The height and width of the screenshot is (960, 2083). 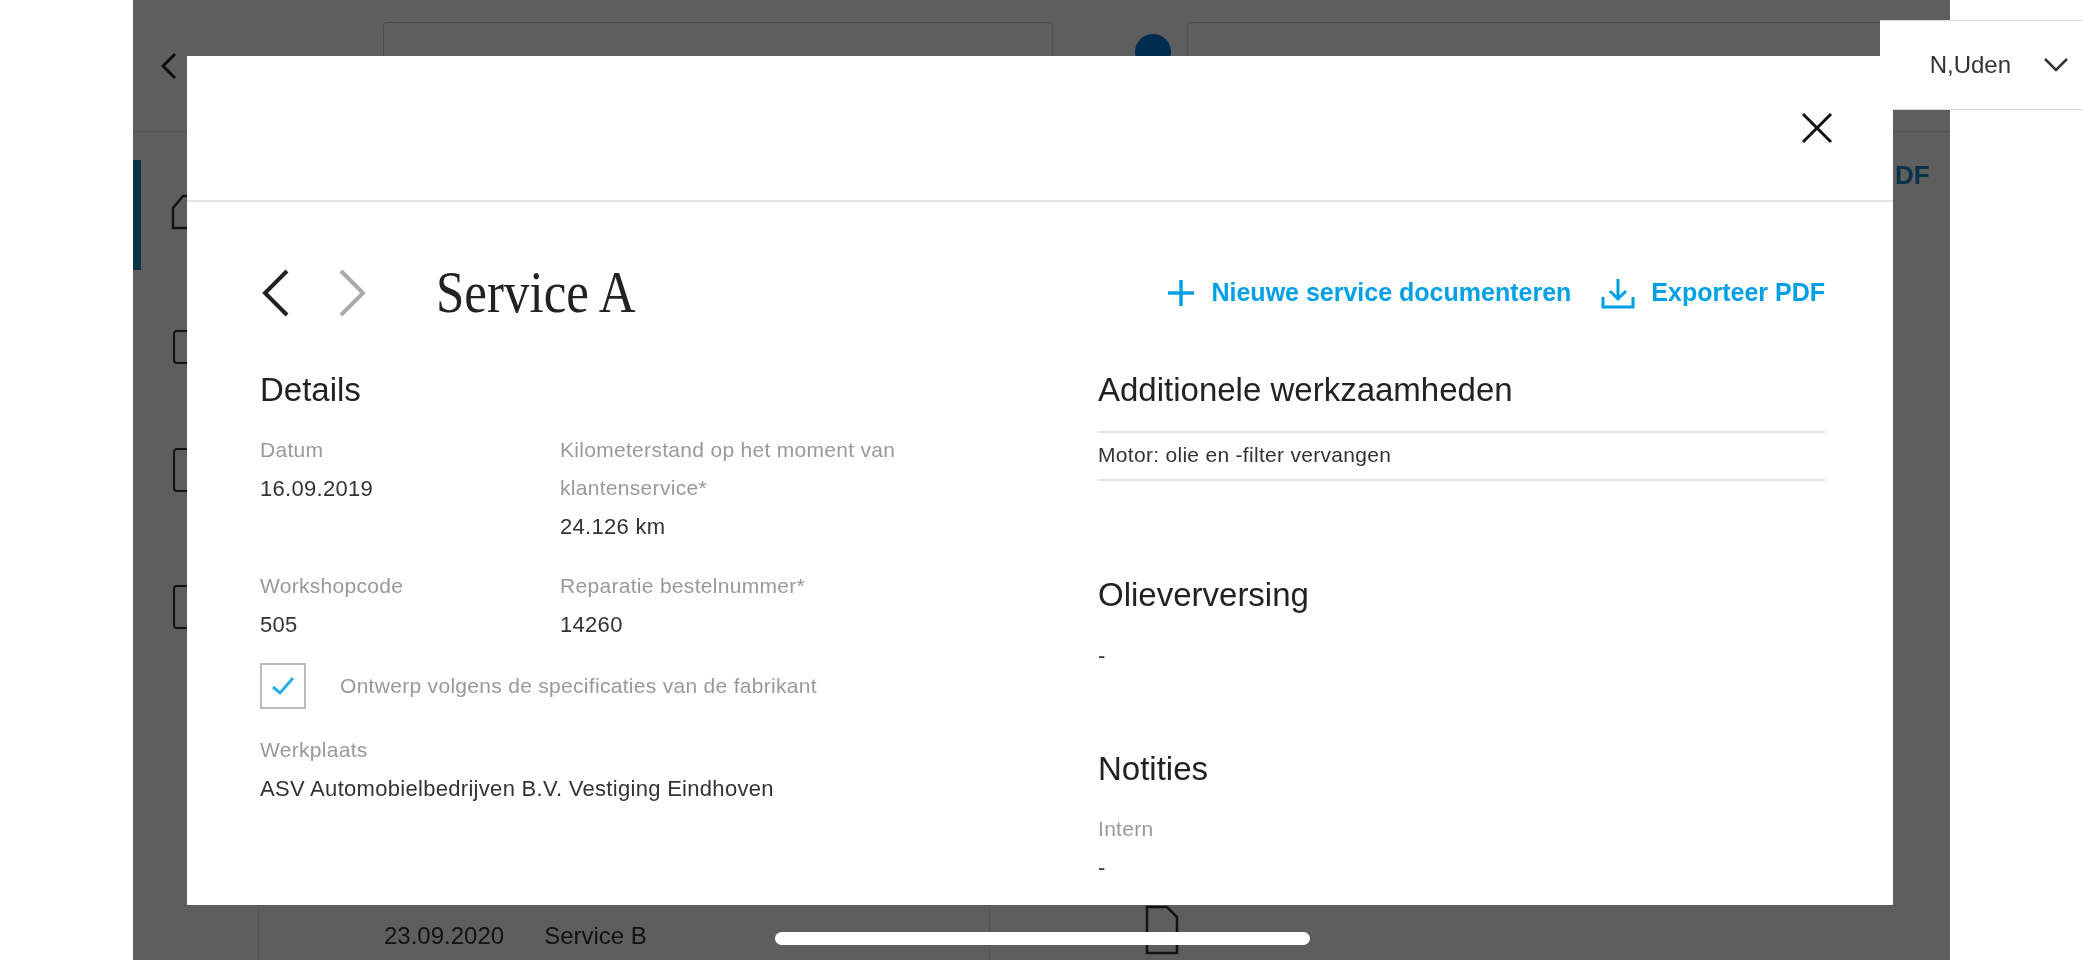 I want to click on field-value: 505, so click(x=279, y=625).